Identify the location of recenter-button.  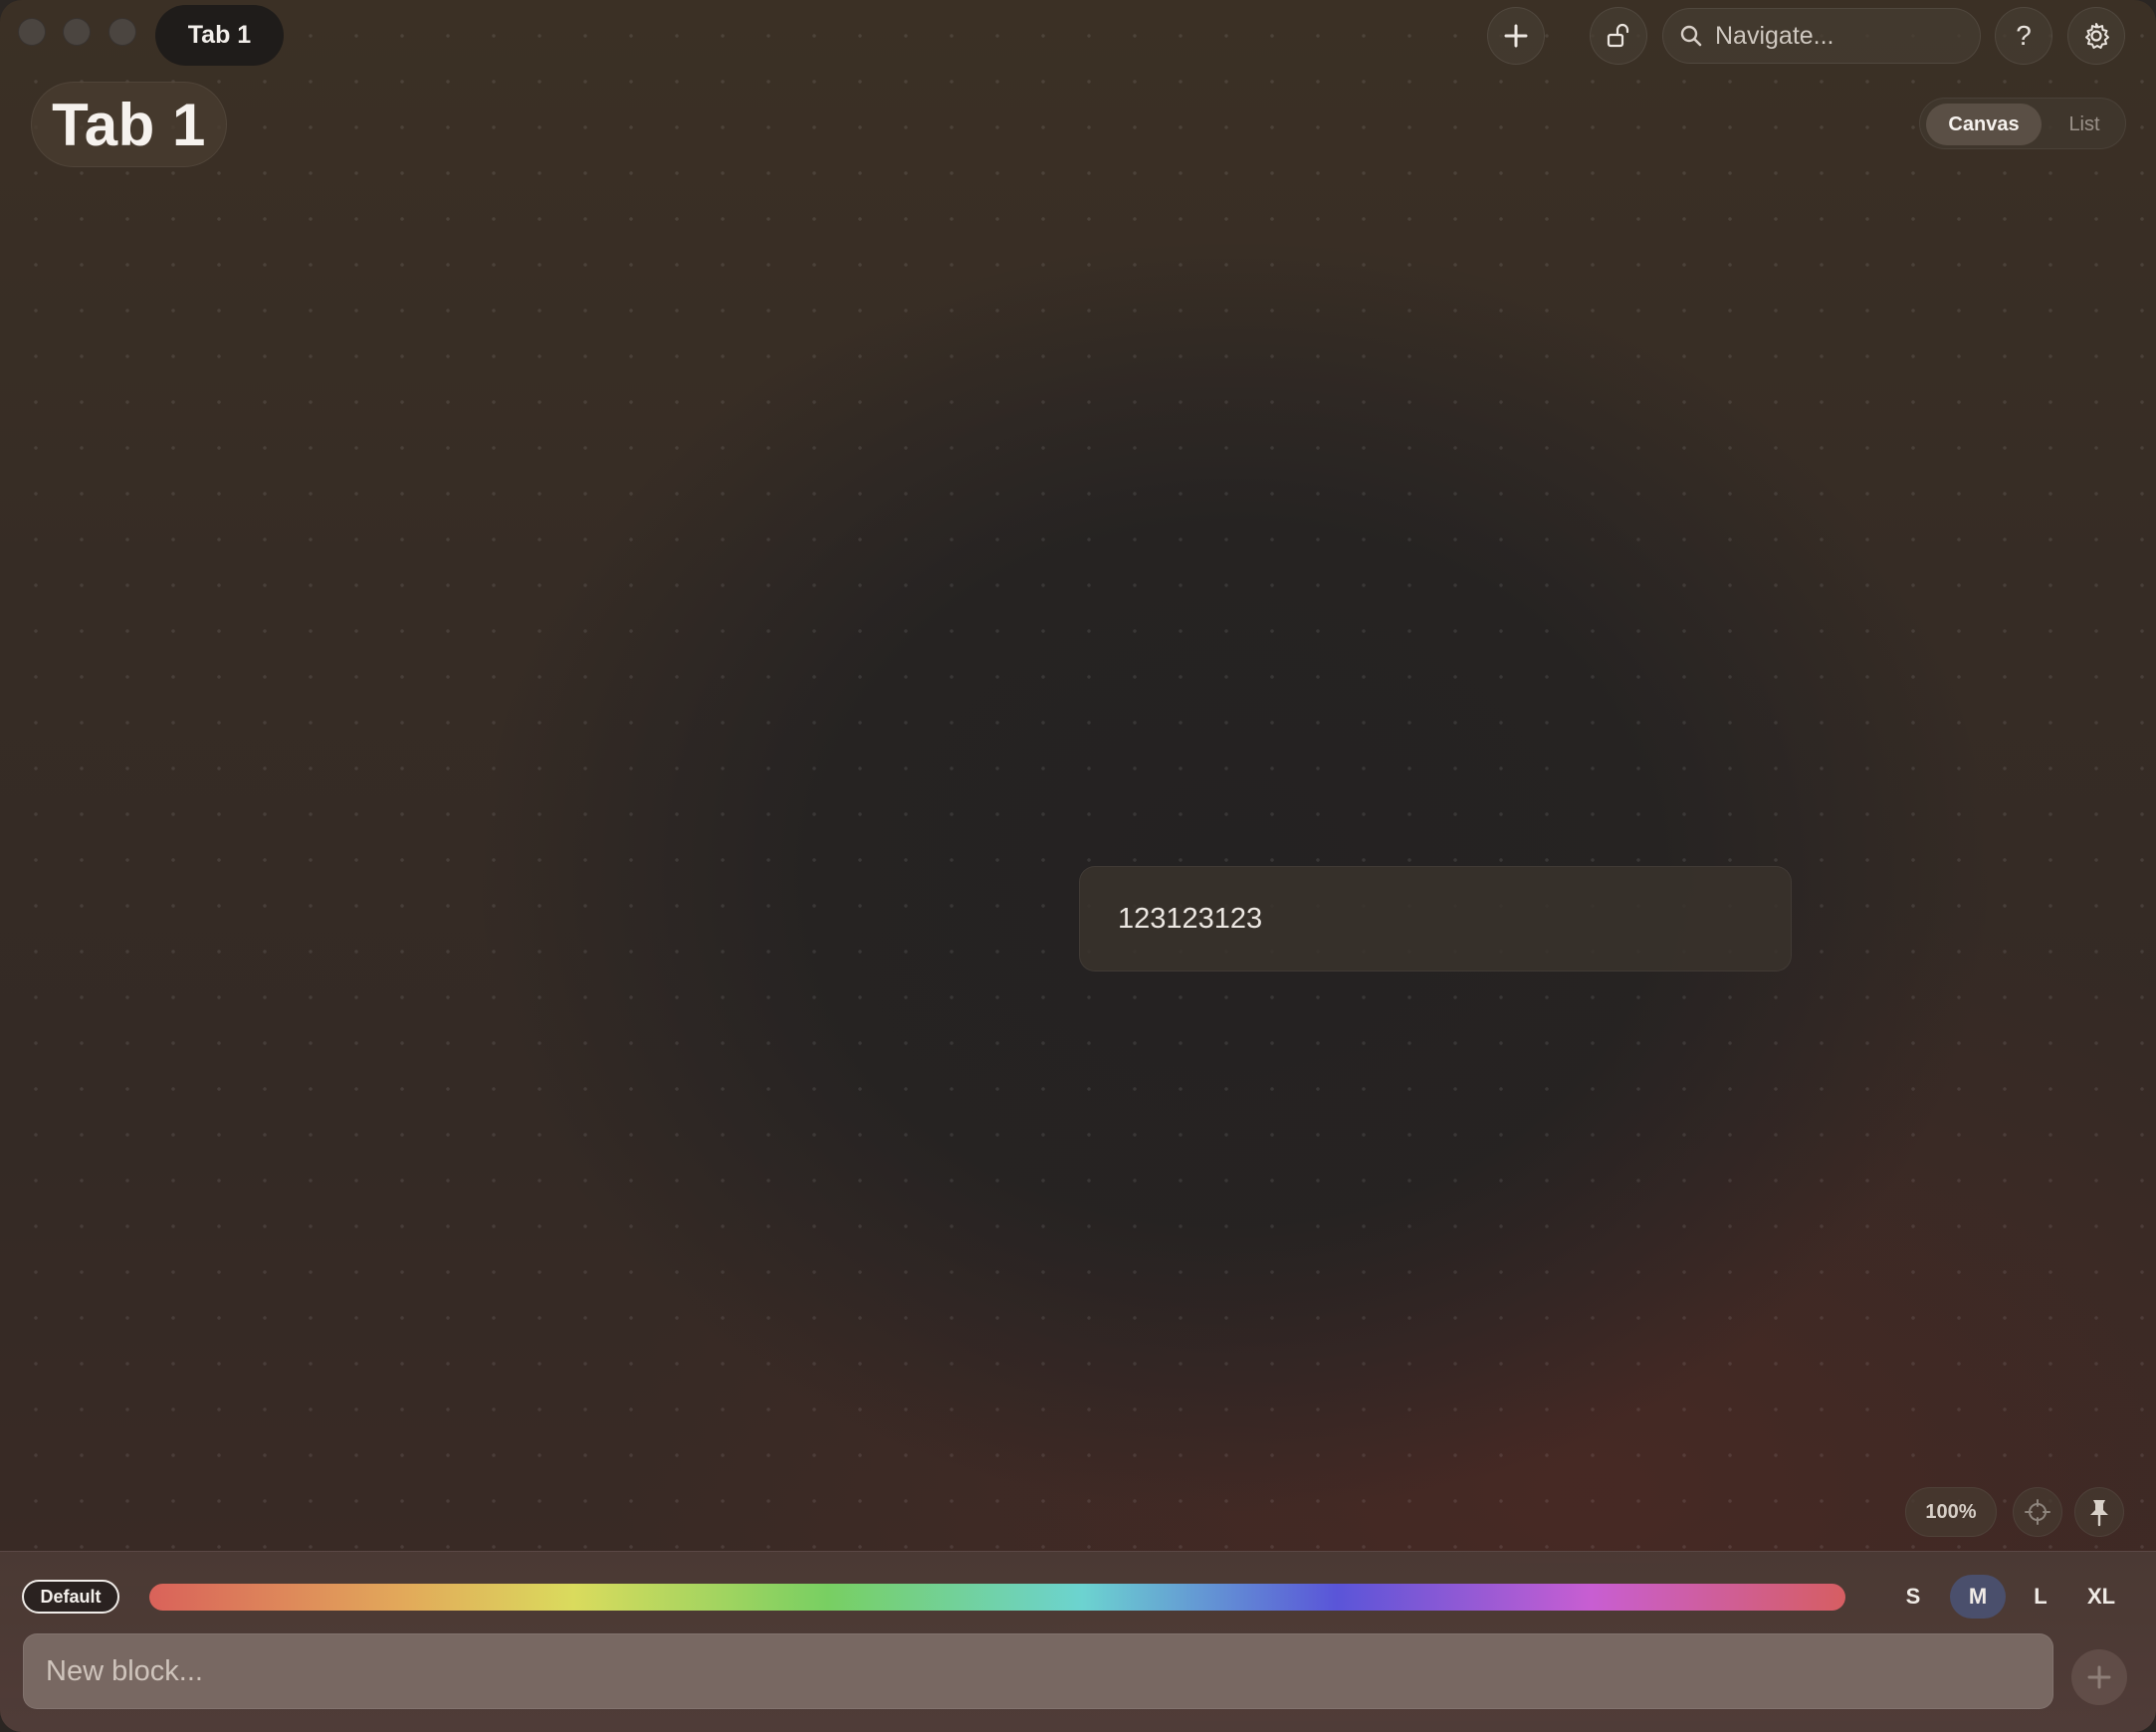
(2037, 1512).